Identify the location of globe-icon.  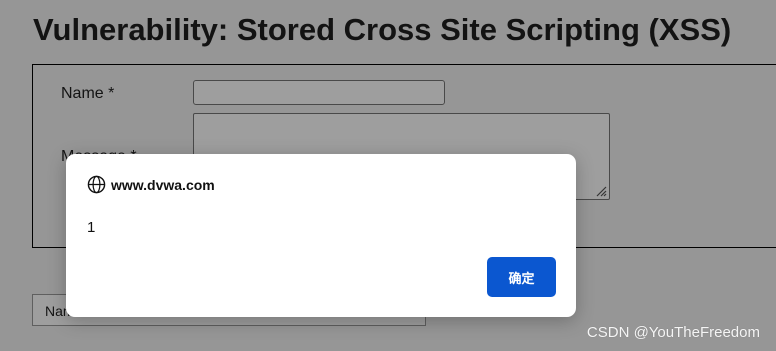
(96, 184).